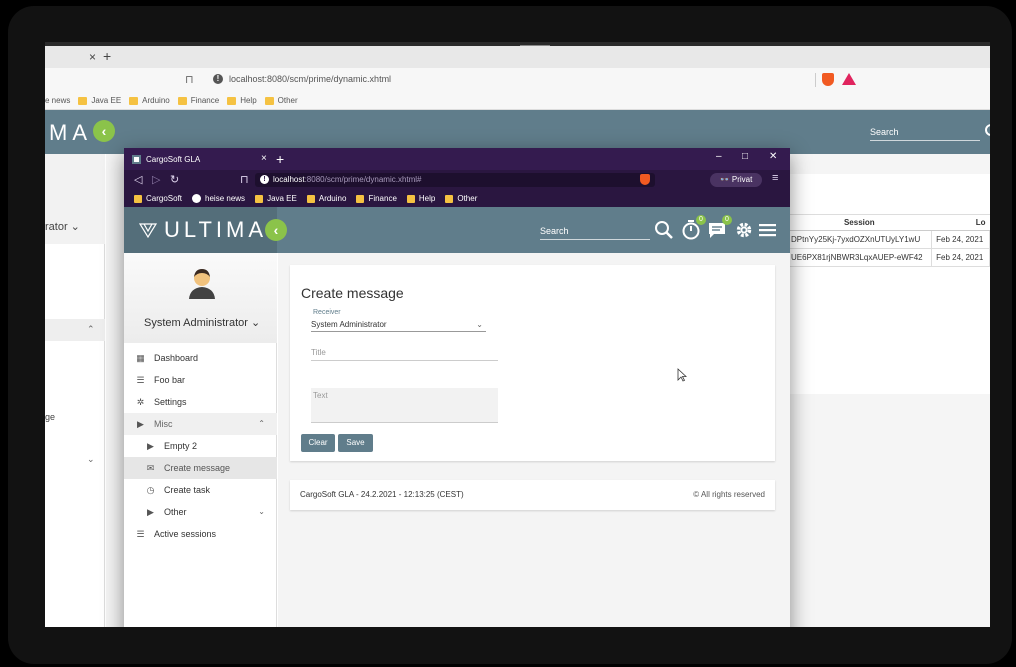 This screenshot has width=1016, height=667. What do you see at coordinates (276, 230) in the screenshot?
I see `menu-toggle-icon: ‹` at bounding box center [276, 230].